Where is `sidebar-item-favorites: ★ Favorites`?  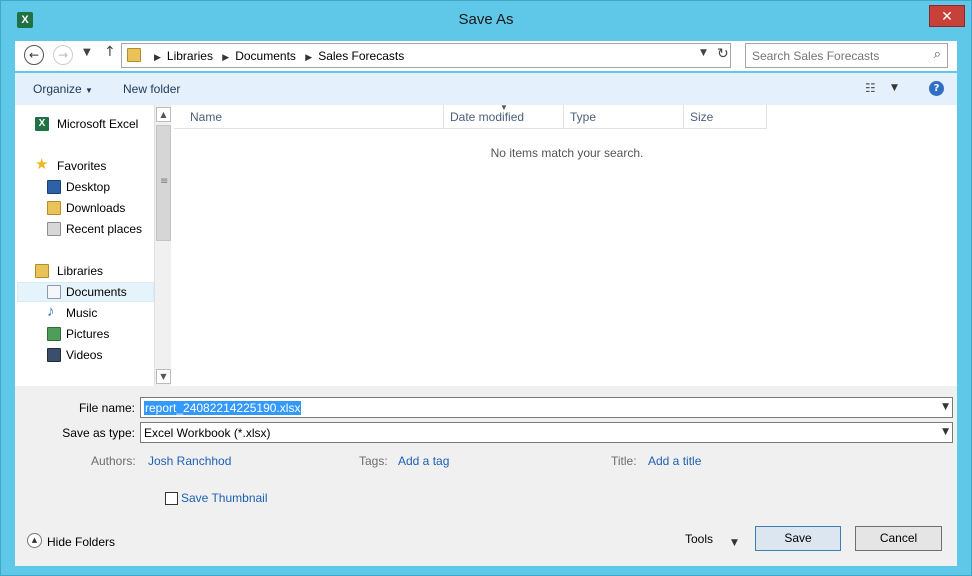 sidebar-item-favorites: ★ Favorites is located at coordinates (85, 166).